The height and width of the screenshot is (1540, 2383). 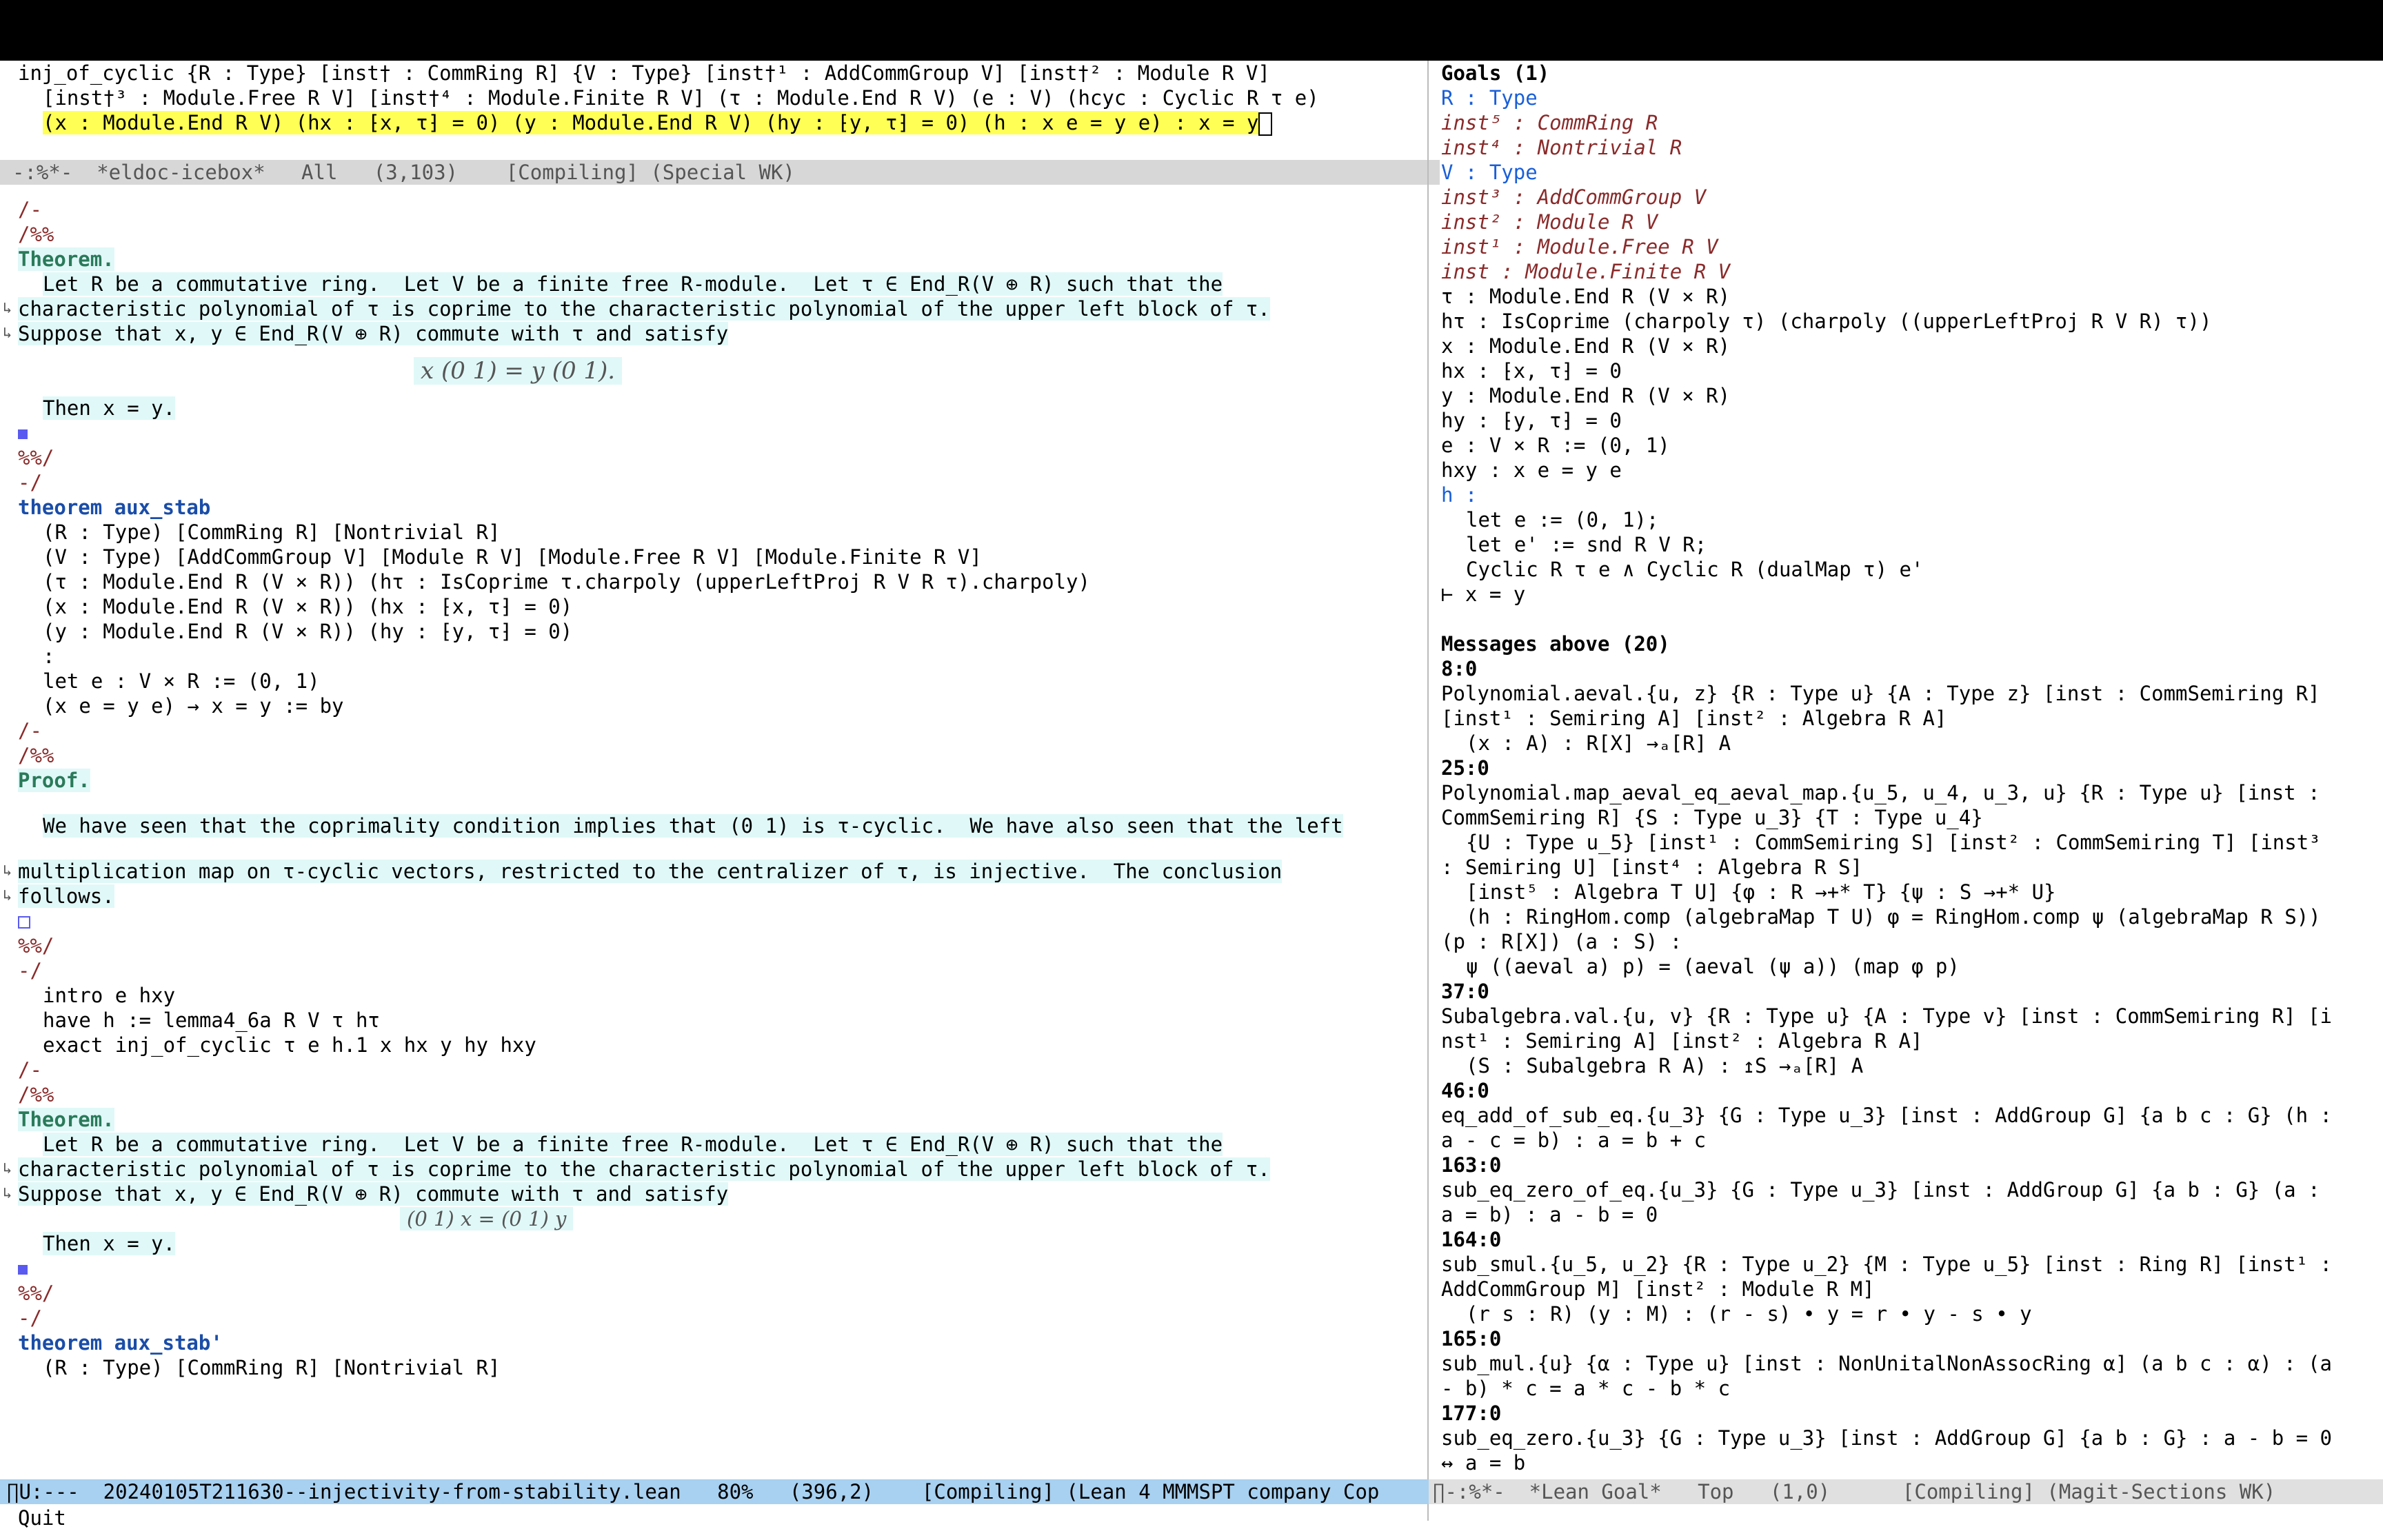 I want to click on qed-box-icon, so click(x=24, y=923).